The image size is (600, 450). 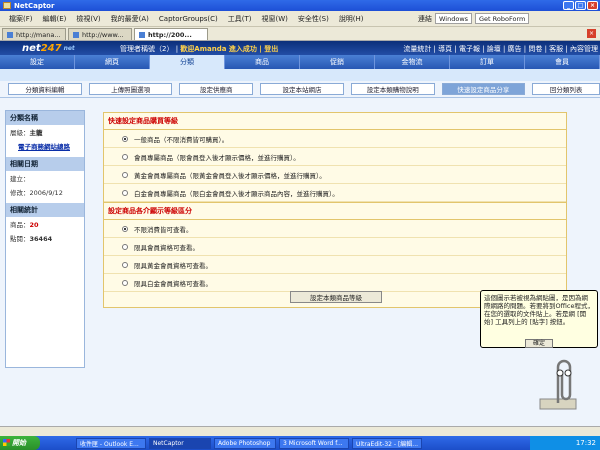 I want to click on task-netcaptor: NetCaptor, so click(x=180, y=443).